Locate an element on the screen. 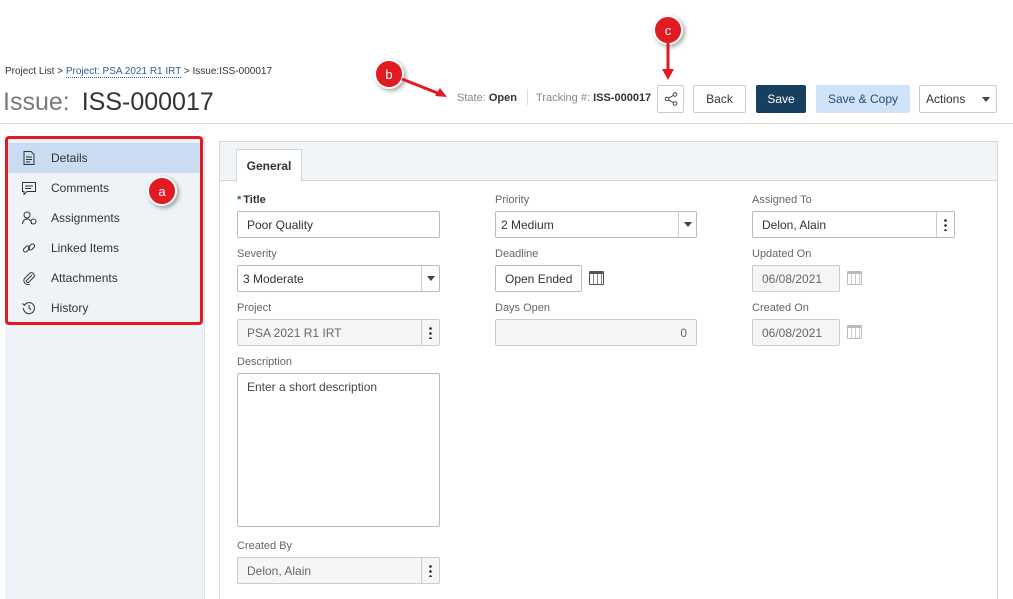 Image resolution: width=1013 pixels, height=599 pixels. sidebar-item-label: History is located at coordinates (70, 308).